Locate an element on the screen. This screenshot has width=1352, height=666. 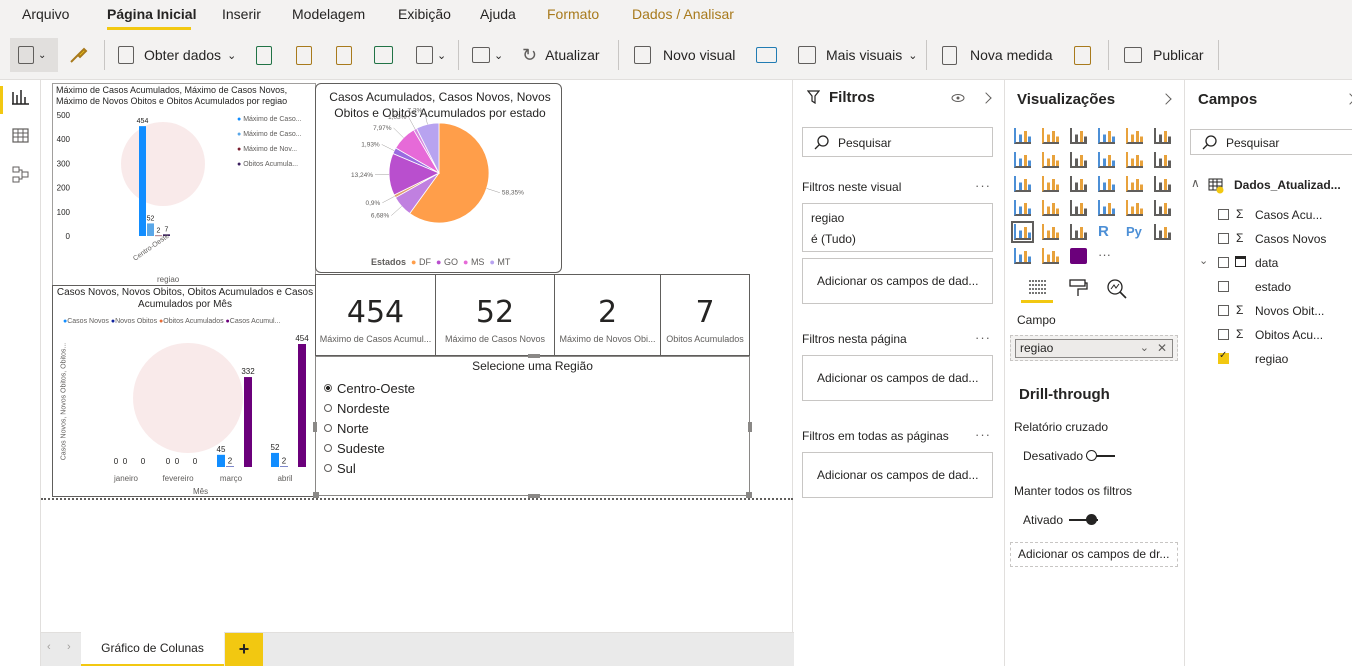
card-visual-icon is located at coordinates (1106, 208).